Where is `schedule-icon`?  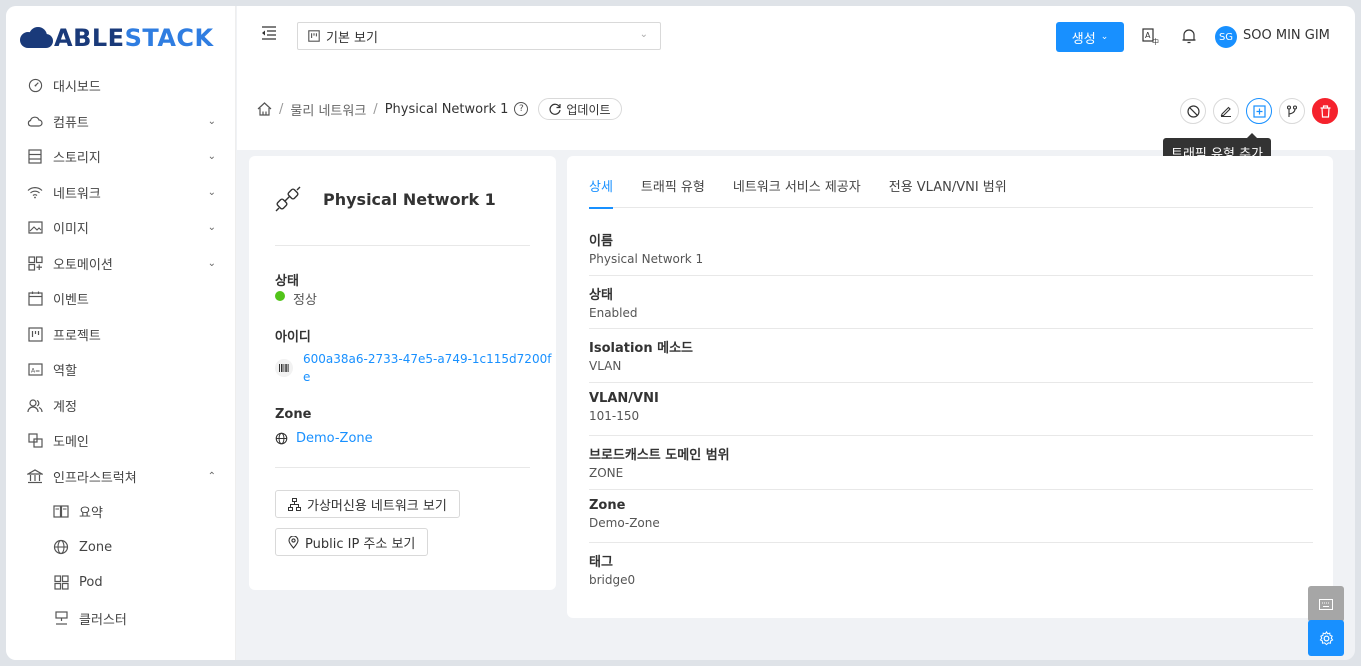
schedule-icon is located at coordinates (35, 299).